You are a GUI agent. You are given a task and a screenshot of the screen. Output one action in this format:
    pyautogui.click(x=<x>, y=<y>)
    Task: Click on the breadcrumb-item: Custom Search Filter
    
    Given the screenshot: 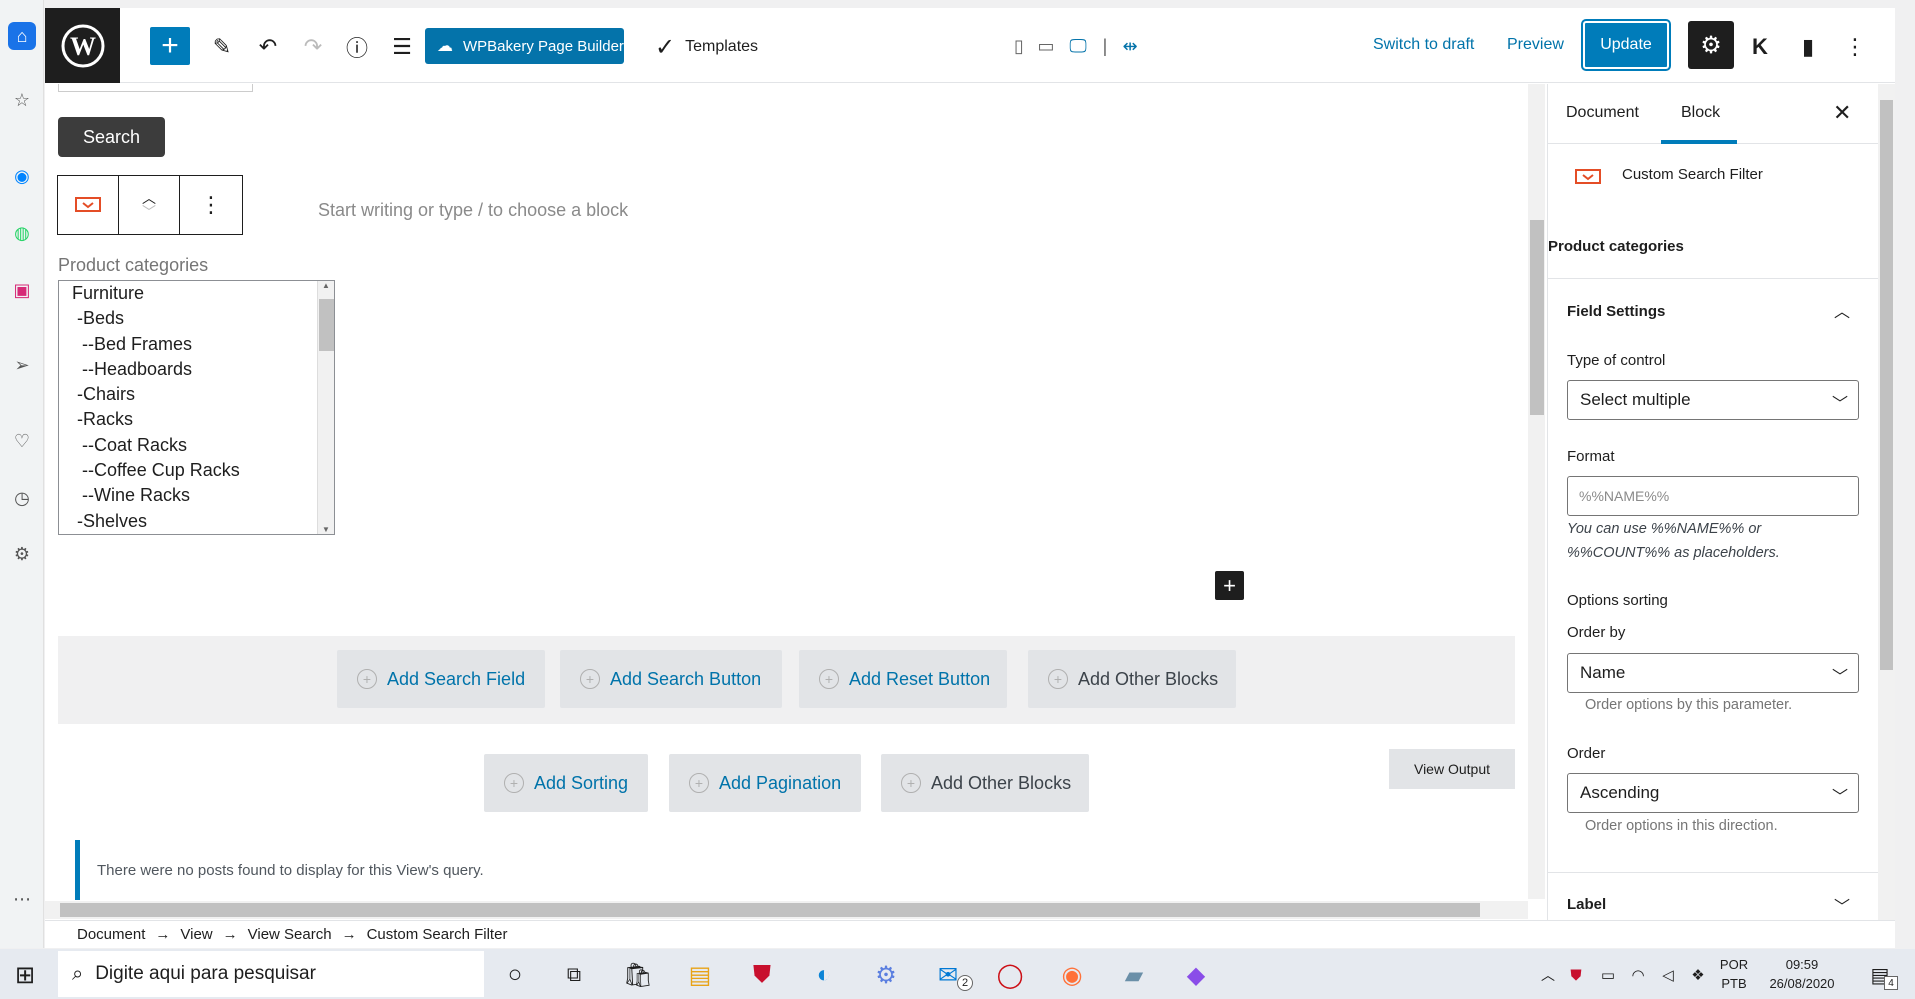 What is the action you would take?
    pyautogui.click(x=437, y=934)
    